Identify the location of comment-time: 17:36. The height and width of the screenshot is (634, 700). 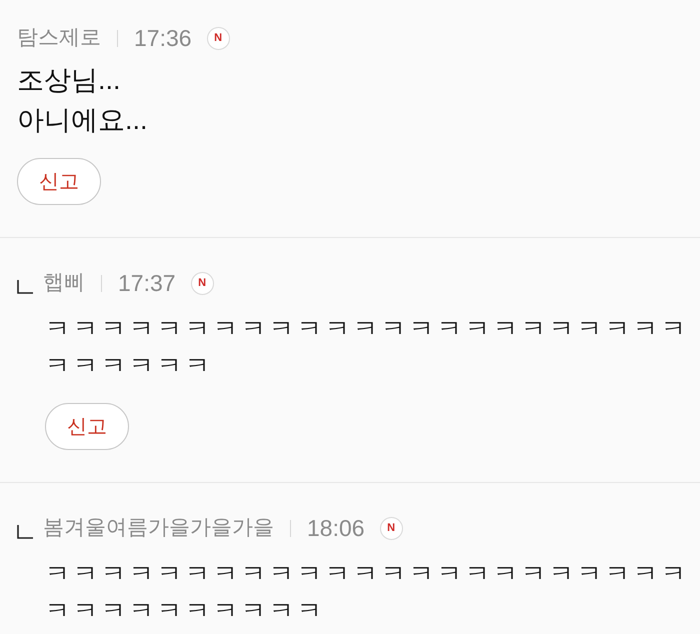
(163, 38).